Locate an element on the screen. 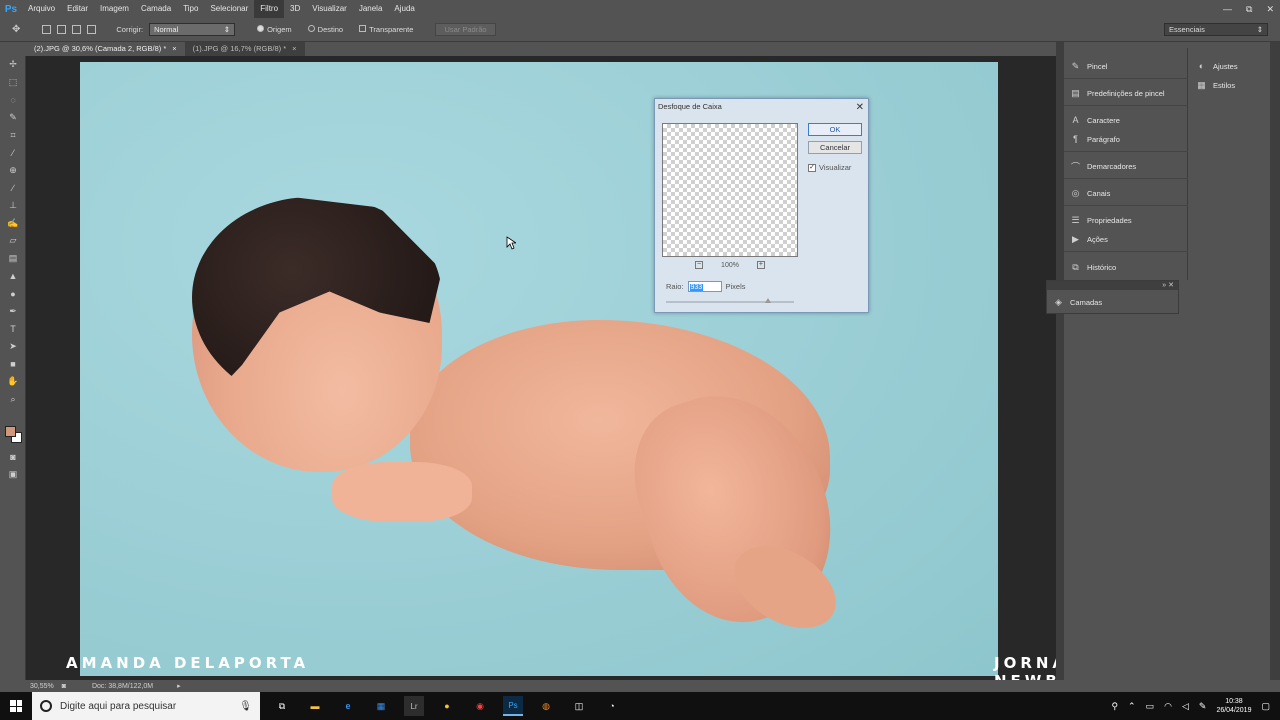  right-scrollbar is located at coordinates (1275, 361).